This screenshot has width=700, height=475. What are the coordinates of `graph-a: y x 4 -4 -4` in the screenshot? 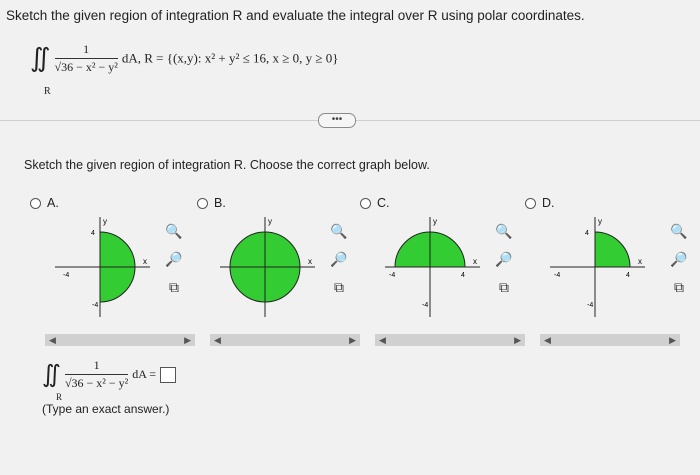 It's located at (102, 267).